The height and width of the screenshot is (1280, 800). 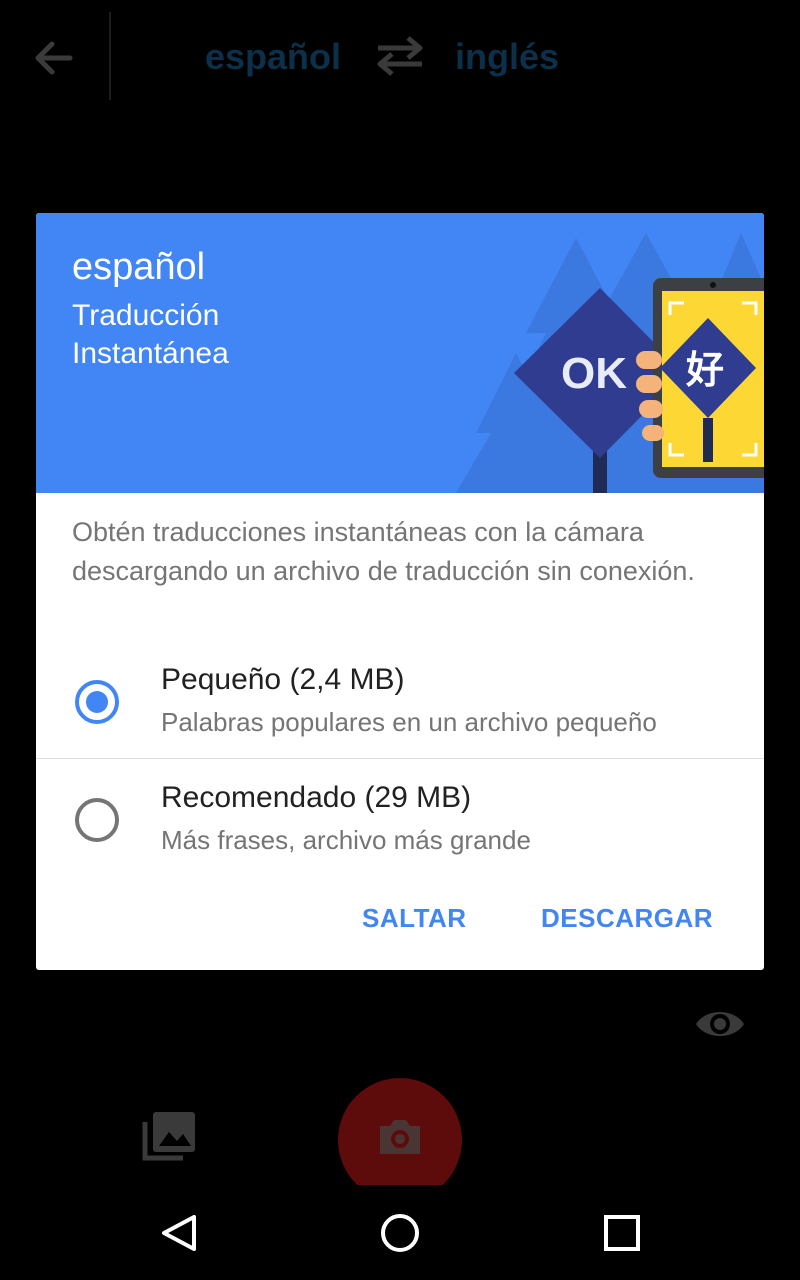 I want to click on option-small-title: Pequeño (2,4 MB), so click(x=283, y=679).